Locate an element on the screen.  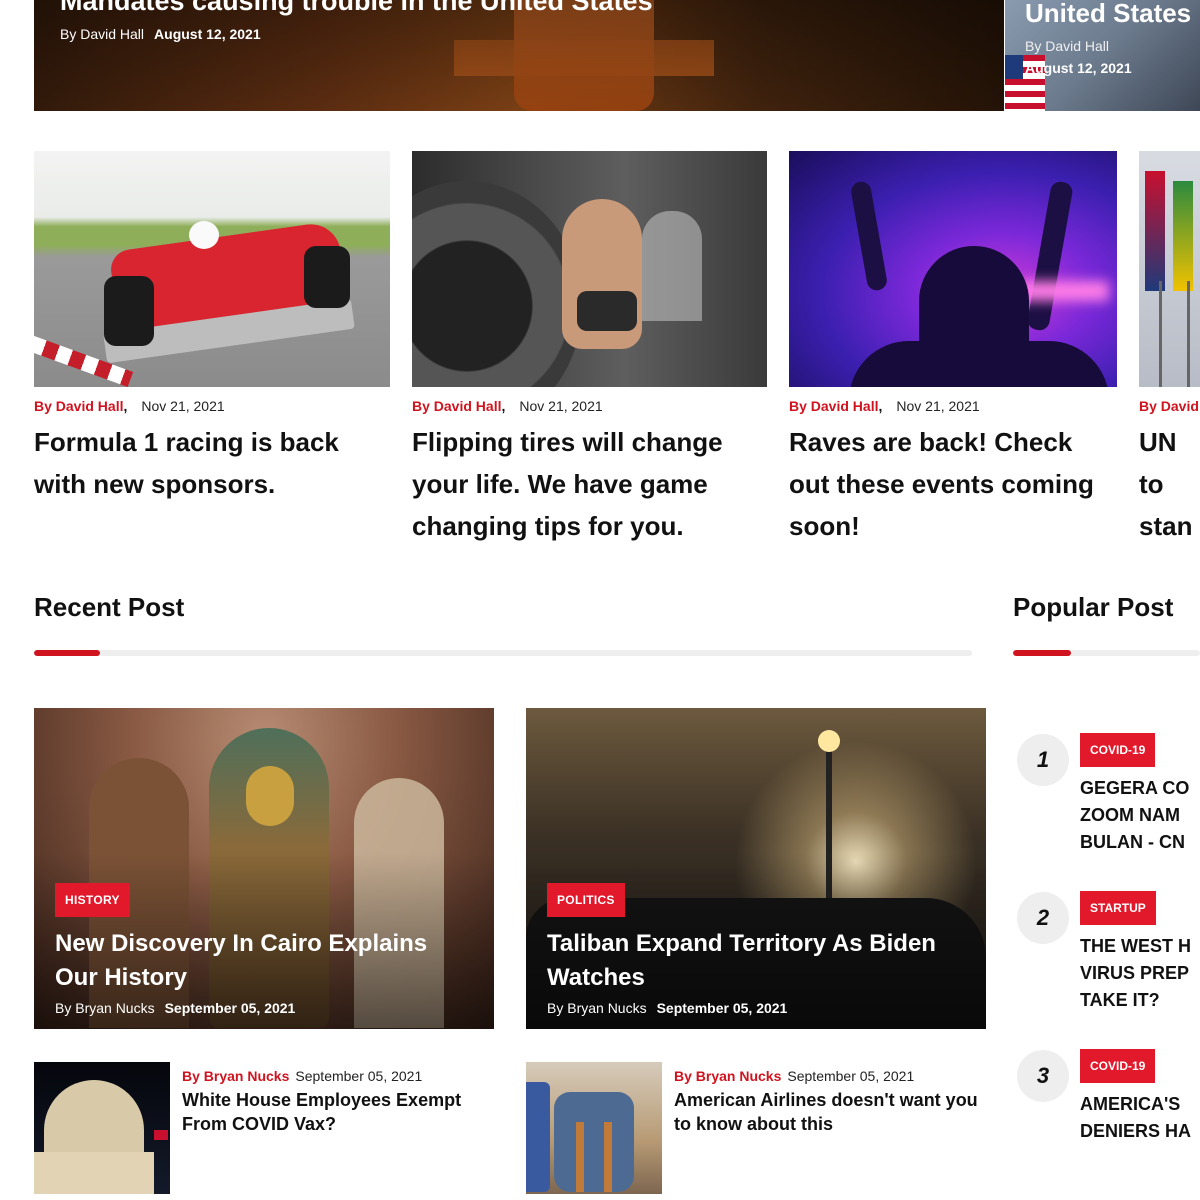
card-author: By David is located at coordinates (1169, 406).